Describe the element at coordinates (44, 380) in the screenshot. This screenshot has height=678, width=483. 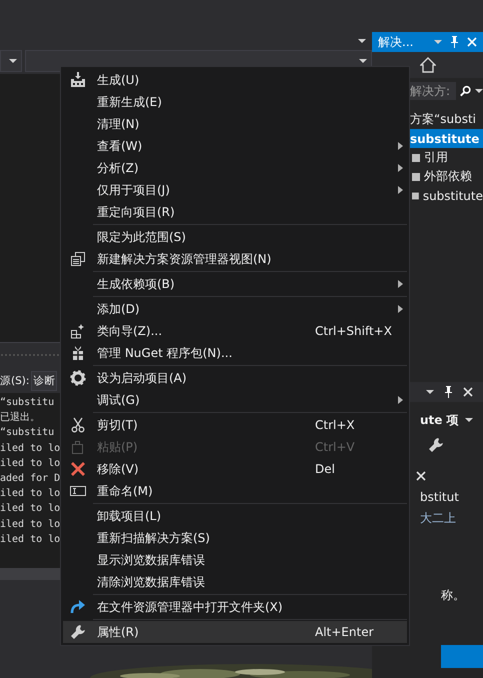
I see `source-dropdown: 诊断` at that location.